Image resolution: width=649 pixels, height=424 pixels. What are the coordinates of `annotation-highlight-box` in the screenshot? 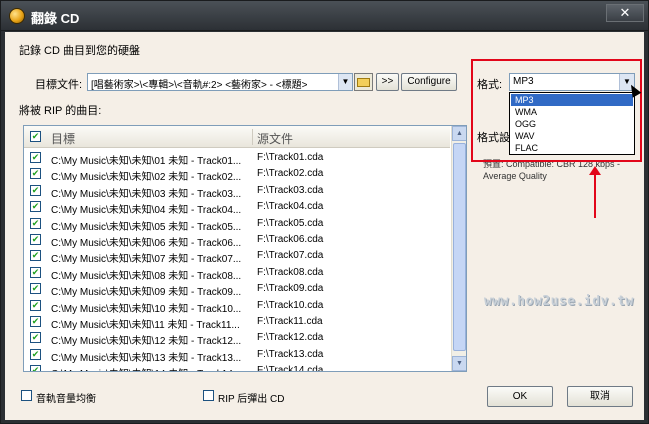 It's located at (556, 110).